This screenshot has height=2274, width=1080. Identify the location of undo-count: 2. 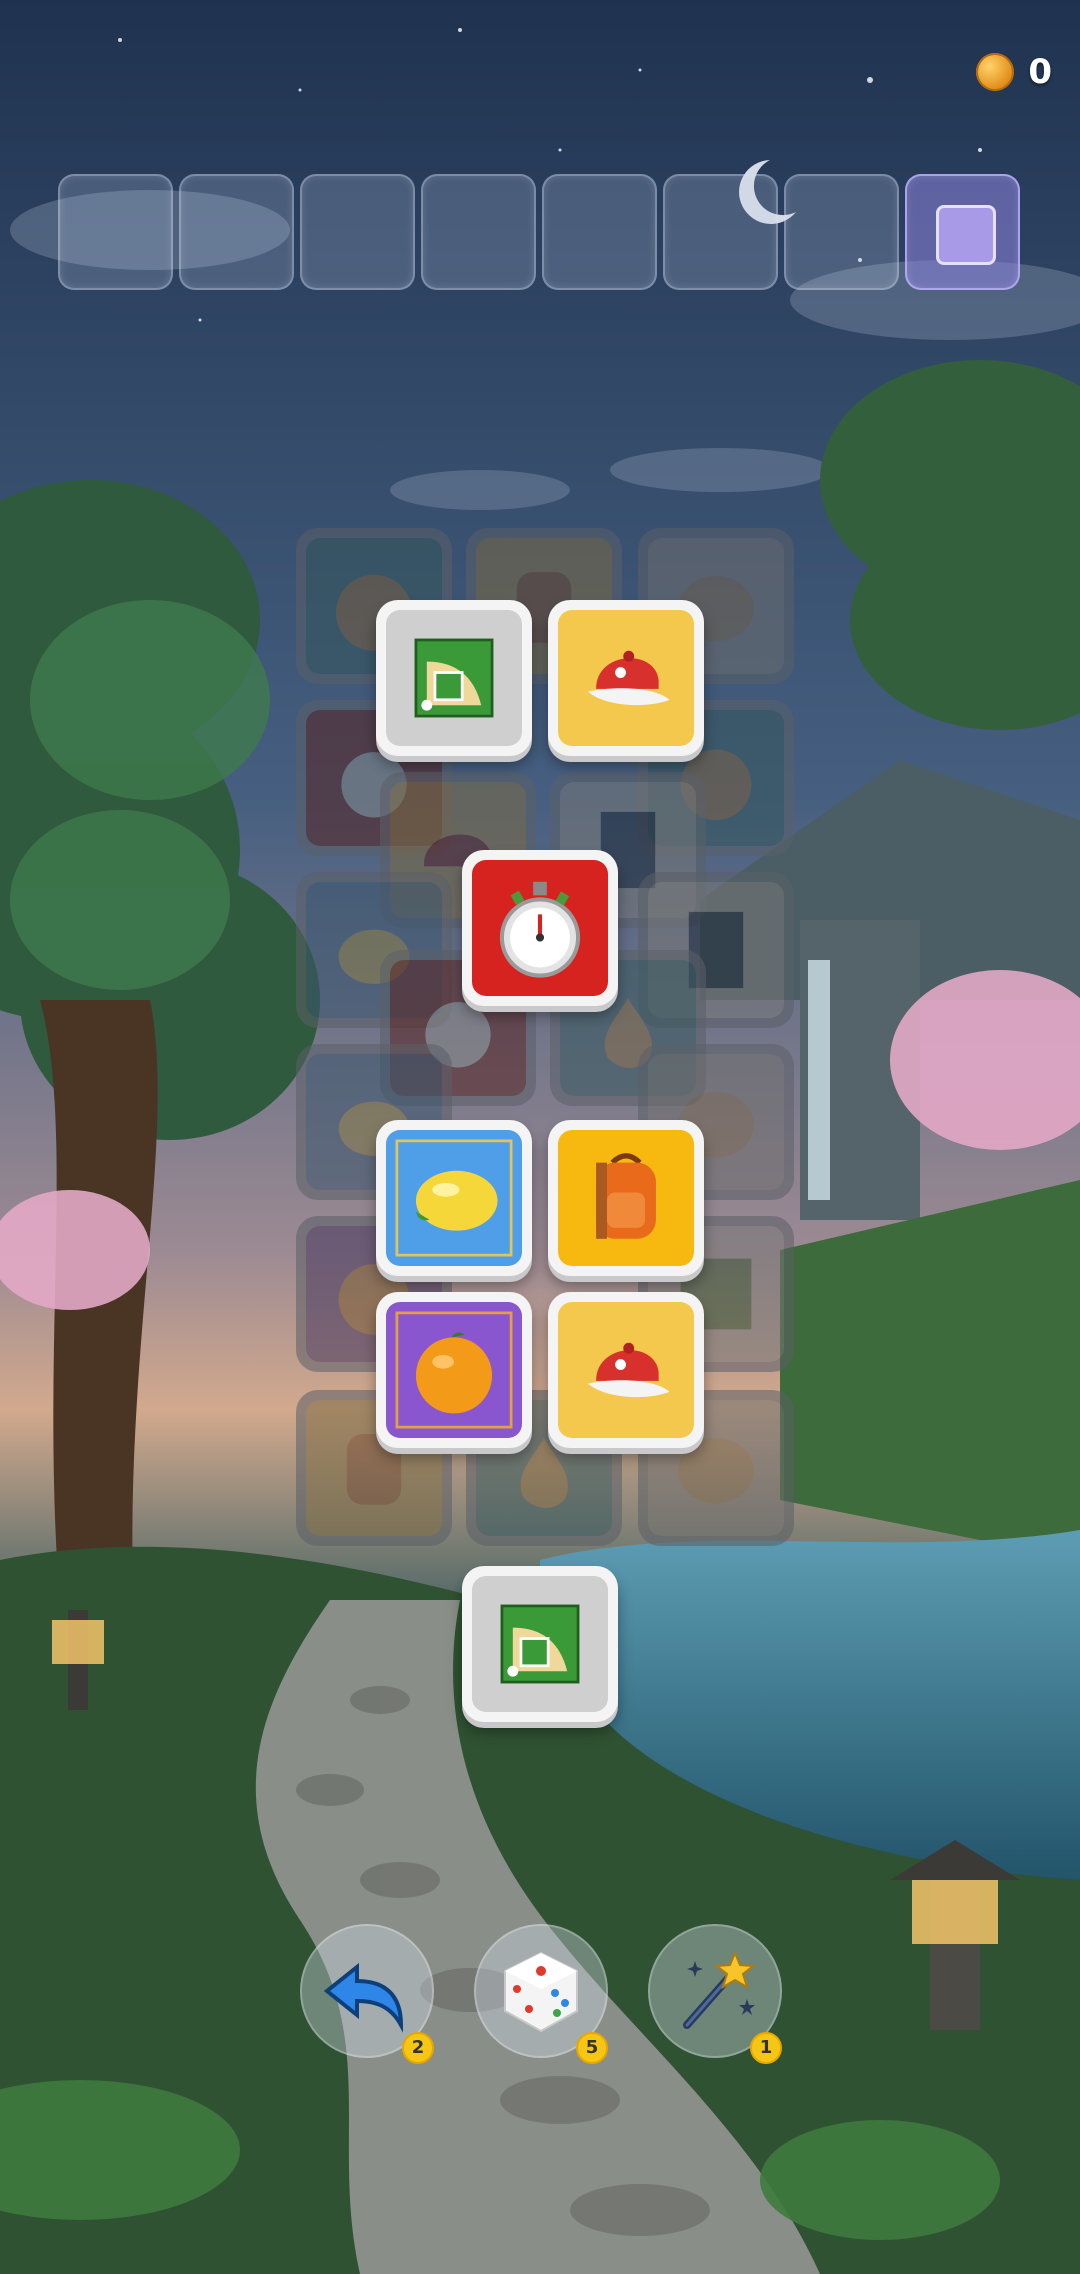
(418, 2048).